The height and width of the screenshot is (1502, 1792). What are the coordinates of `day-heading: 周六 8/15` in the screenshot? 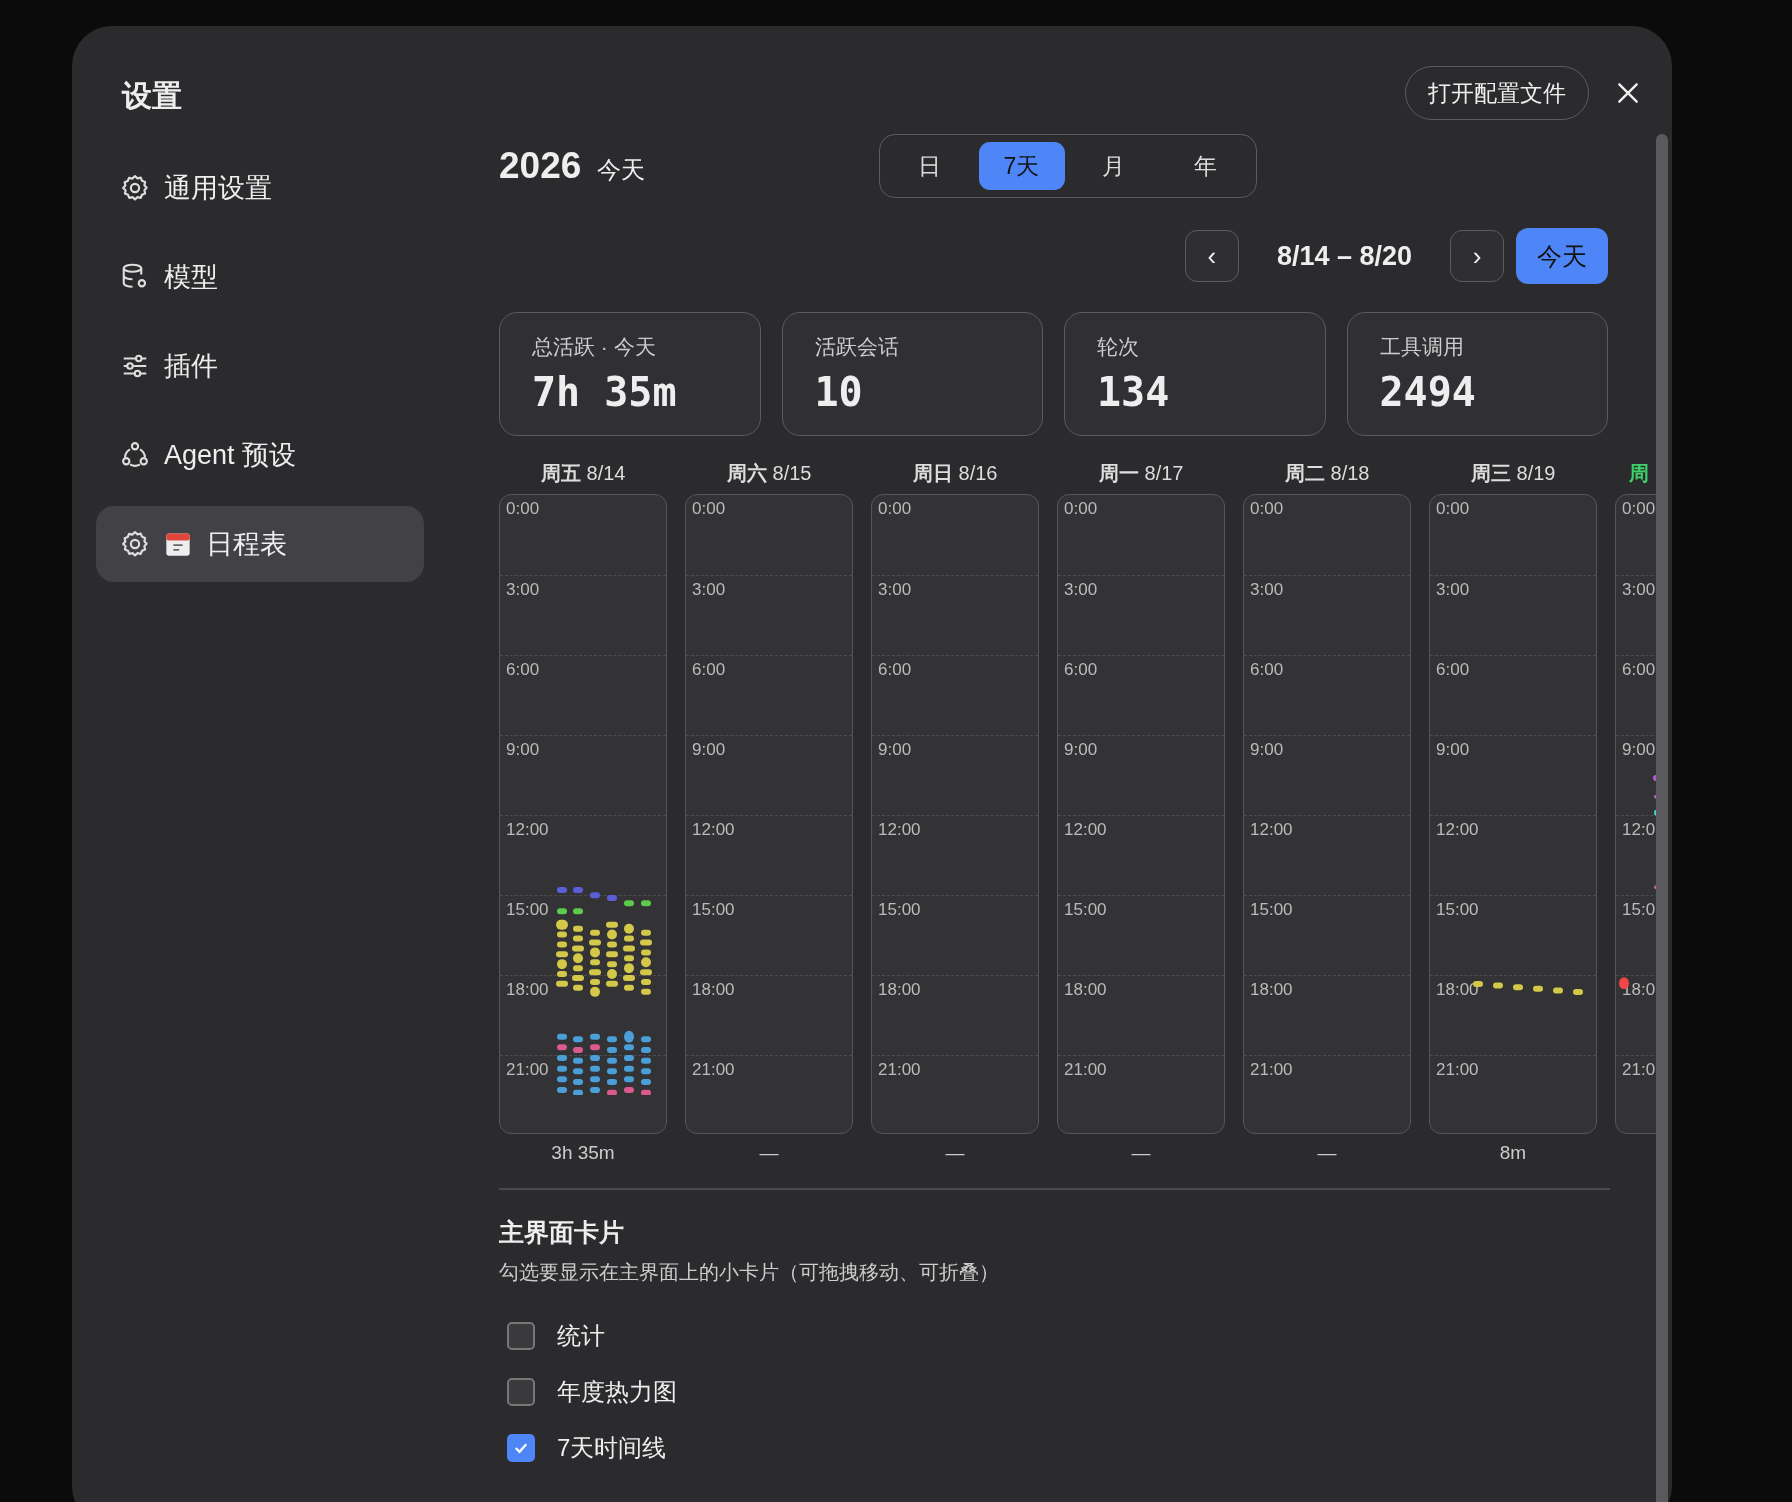 It's located at (769, 473).